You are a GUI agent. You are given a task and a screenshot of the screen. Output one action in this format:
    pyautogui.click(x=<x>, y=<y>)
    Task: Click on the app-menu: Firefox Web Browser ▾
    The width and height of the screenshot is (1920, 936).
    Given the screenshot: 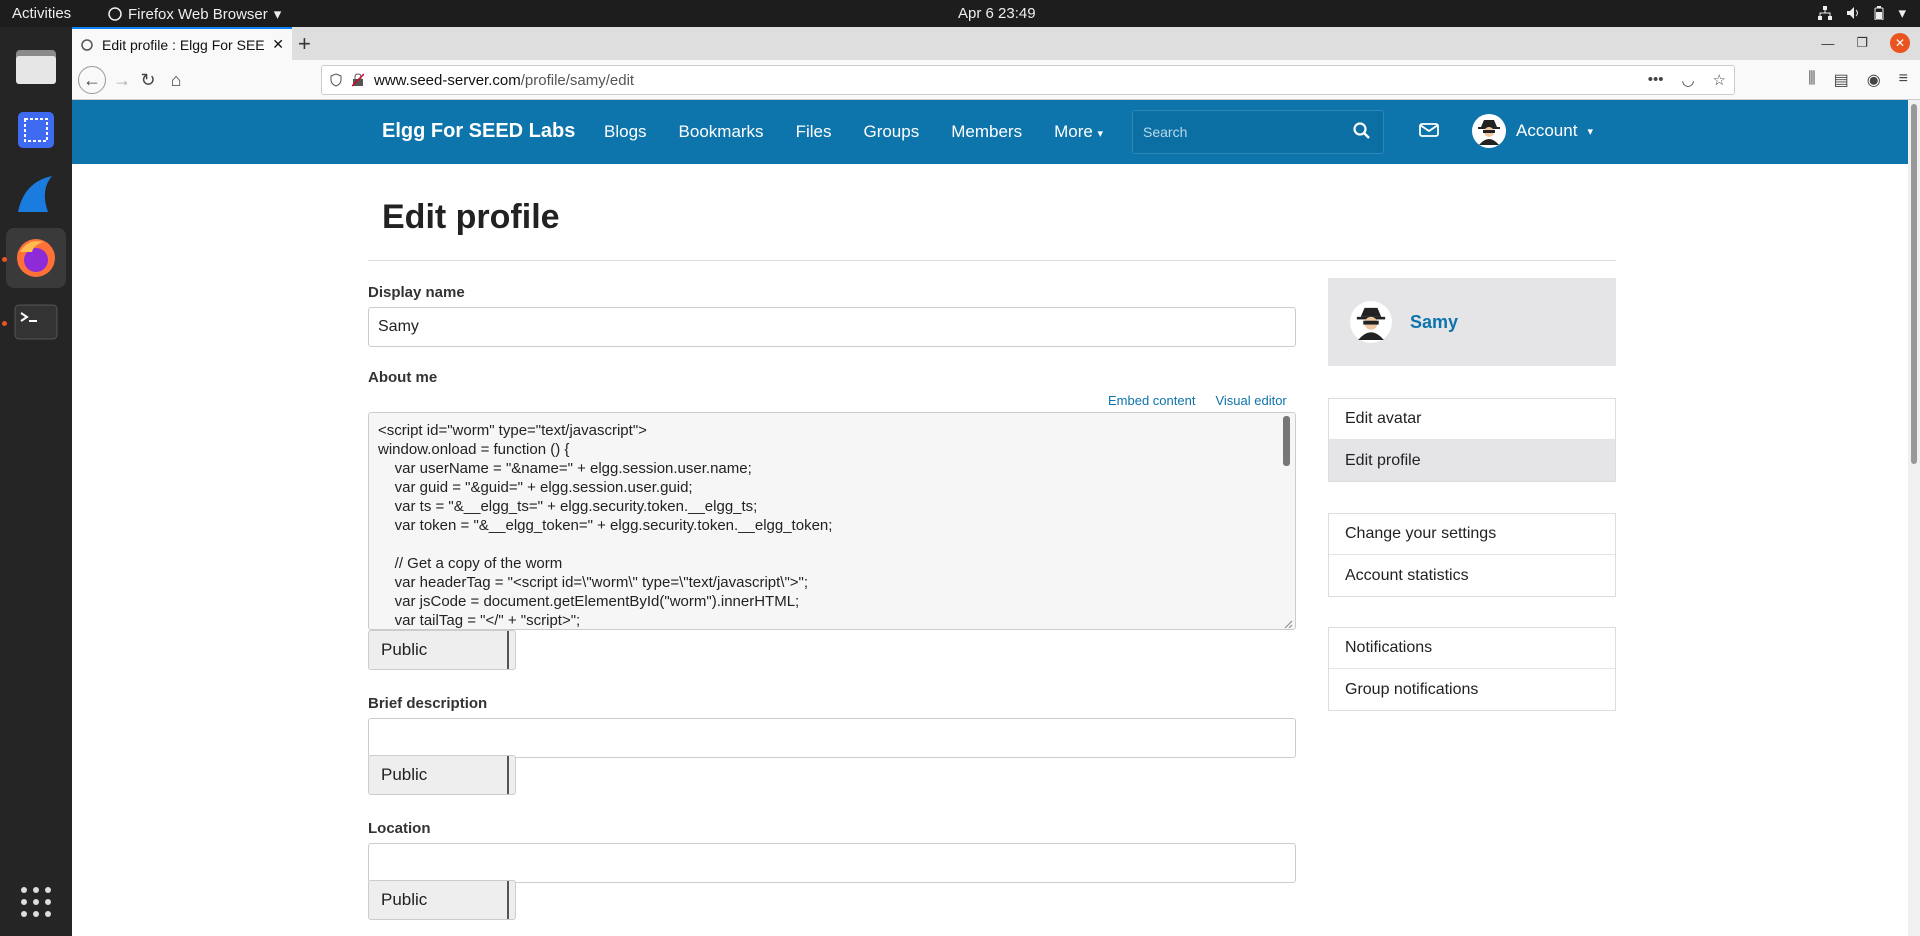 What is the action you would take?
    pyautogui.click(x=194, y=14)
    